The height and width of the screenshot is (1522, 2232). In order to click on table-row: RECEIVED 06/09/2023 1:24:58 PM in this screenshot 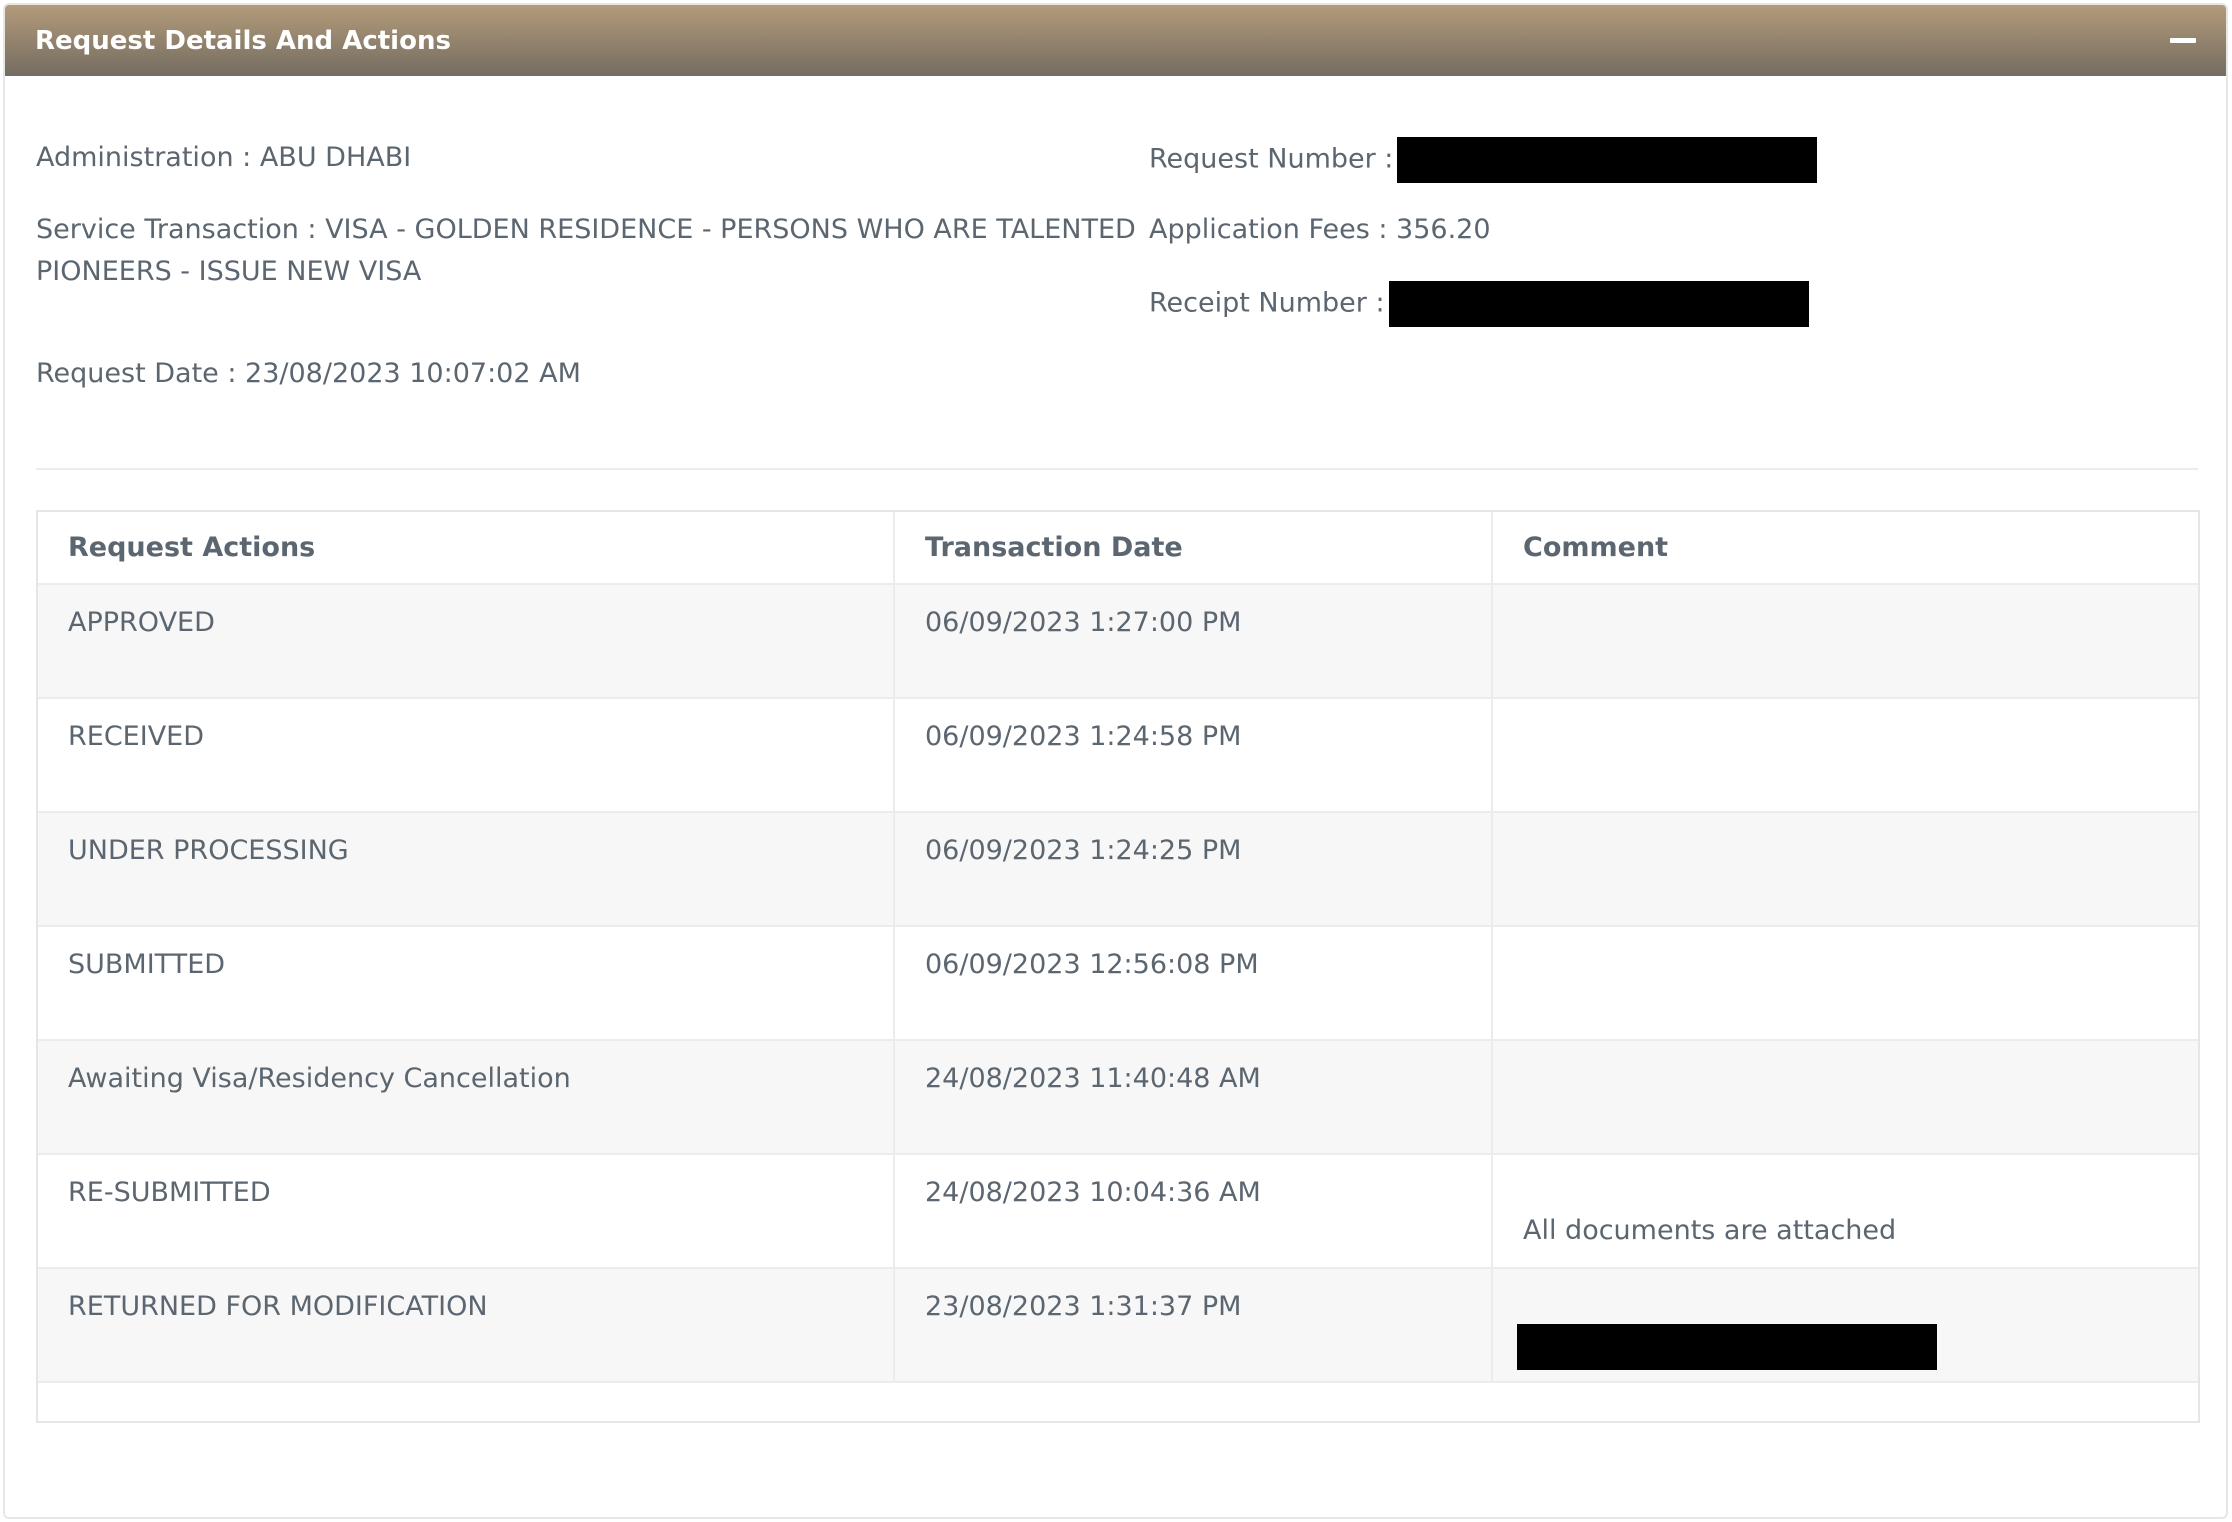, I will do `click(1118, 755)`.